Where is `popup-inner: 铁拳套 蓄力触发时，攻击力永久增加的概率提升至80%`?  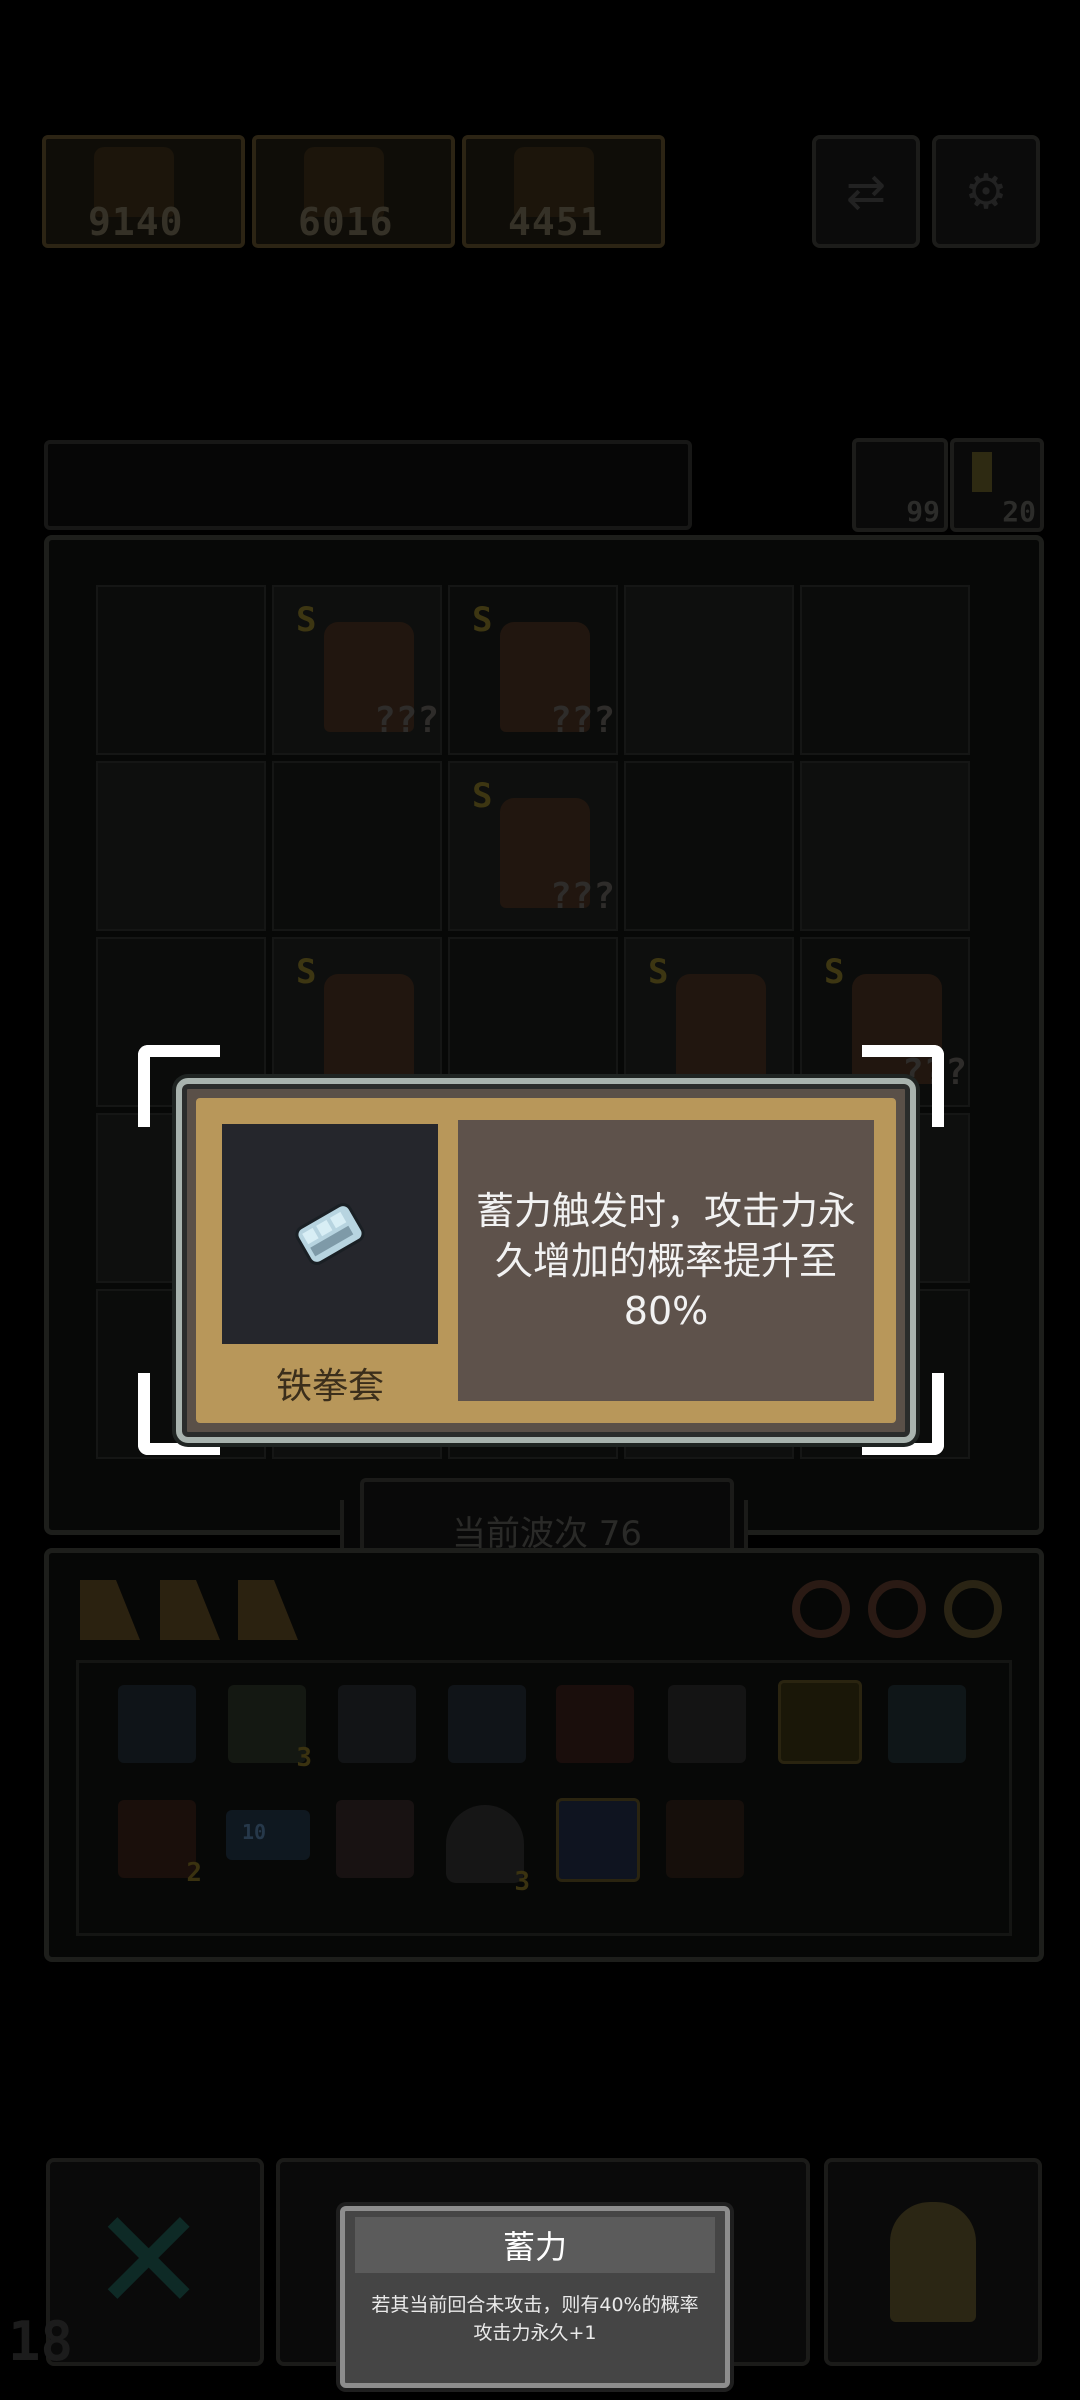 popup-inner: 铁拳套 蓄力触发时，攻击力永久增加的概率提升至80% is located at coordinates (546, 1260).